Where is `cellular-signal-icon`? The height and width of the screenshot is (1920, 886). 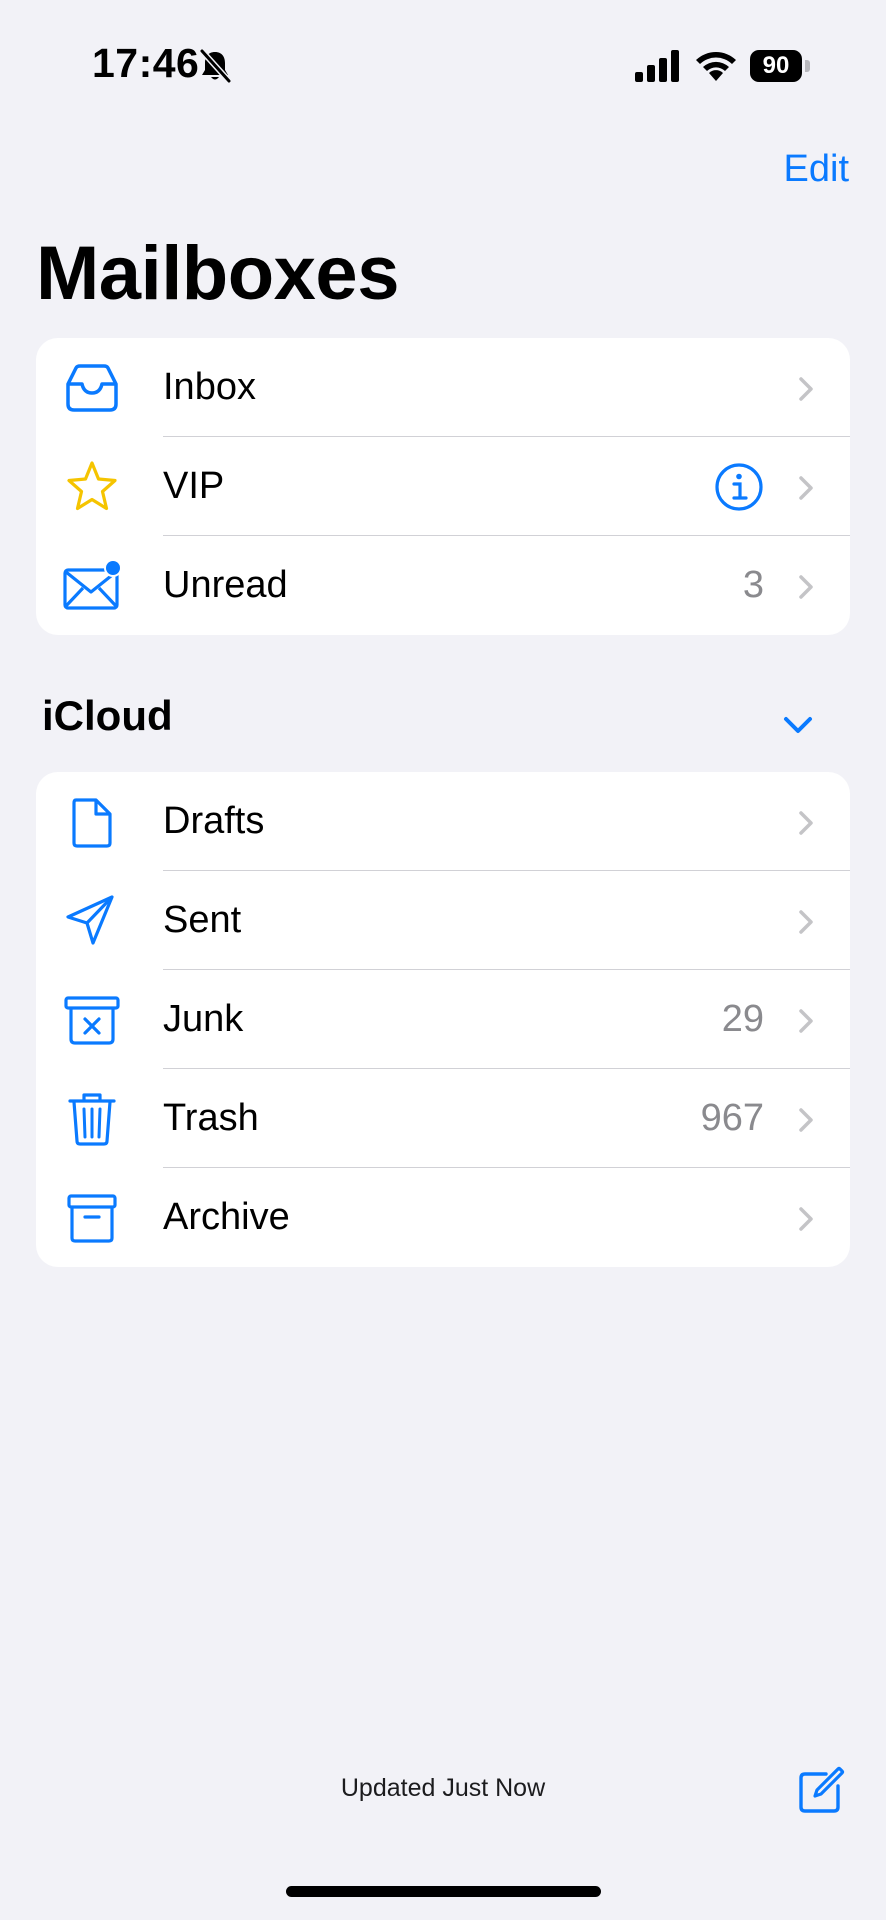 cellular-signal-icon is located at coordinates (658, 66).